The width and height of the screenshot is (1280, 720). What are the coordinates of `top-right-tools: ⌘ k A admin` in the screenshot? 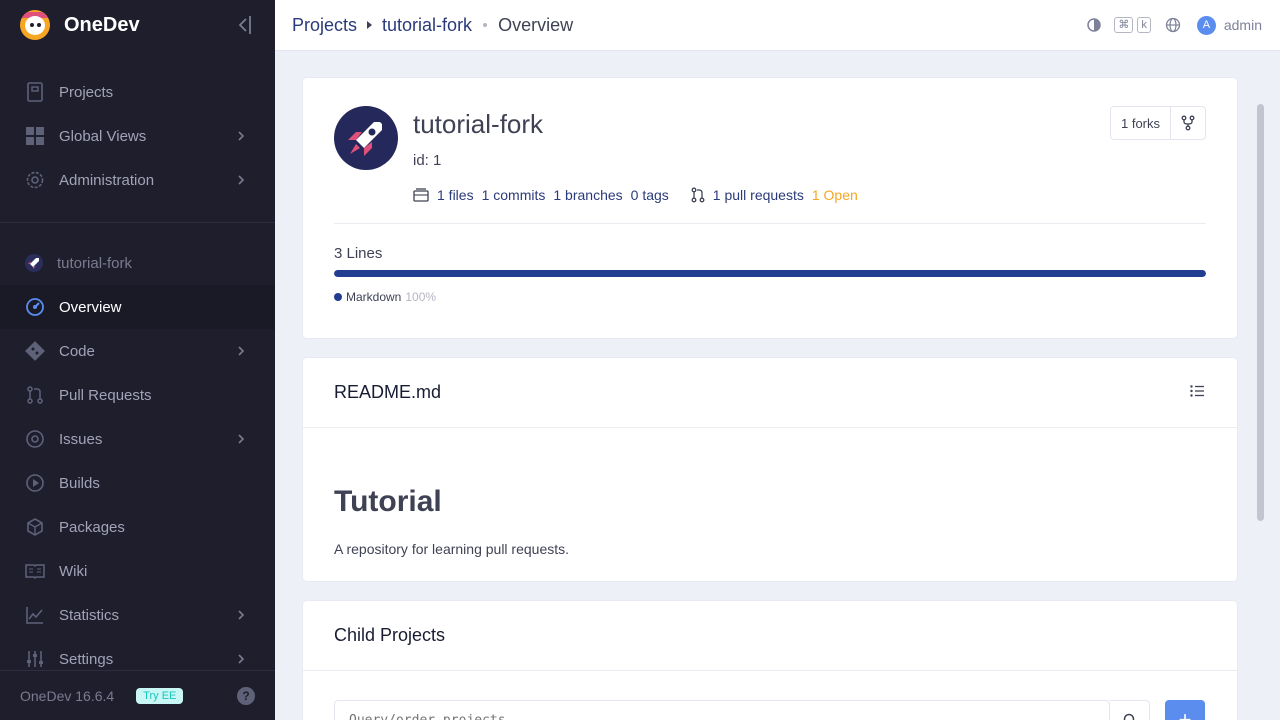 It's located at (1174, 25).